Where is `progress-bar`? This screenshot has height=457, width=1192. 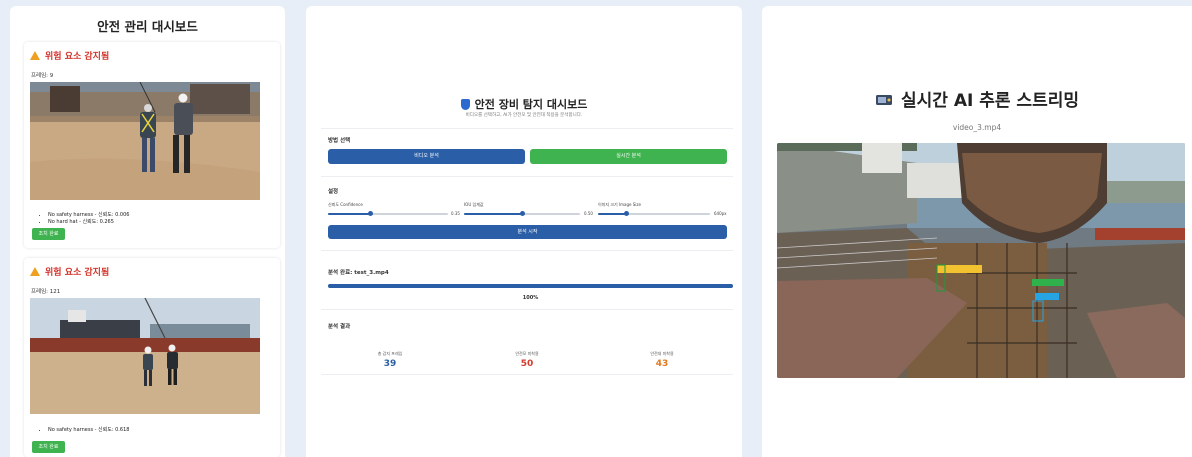 progress-bar is located at coordinates (530, 286).